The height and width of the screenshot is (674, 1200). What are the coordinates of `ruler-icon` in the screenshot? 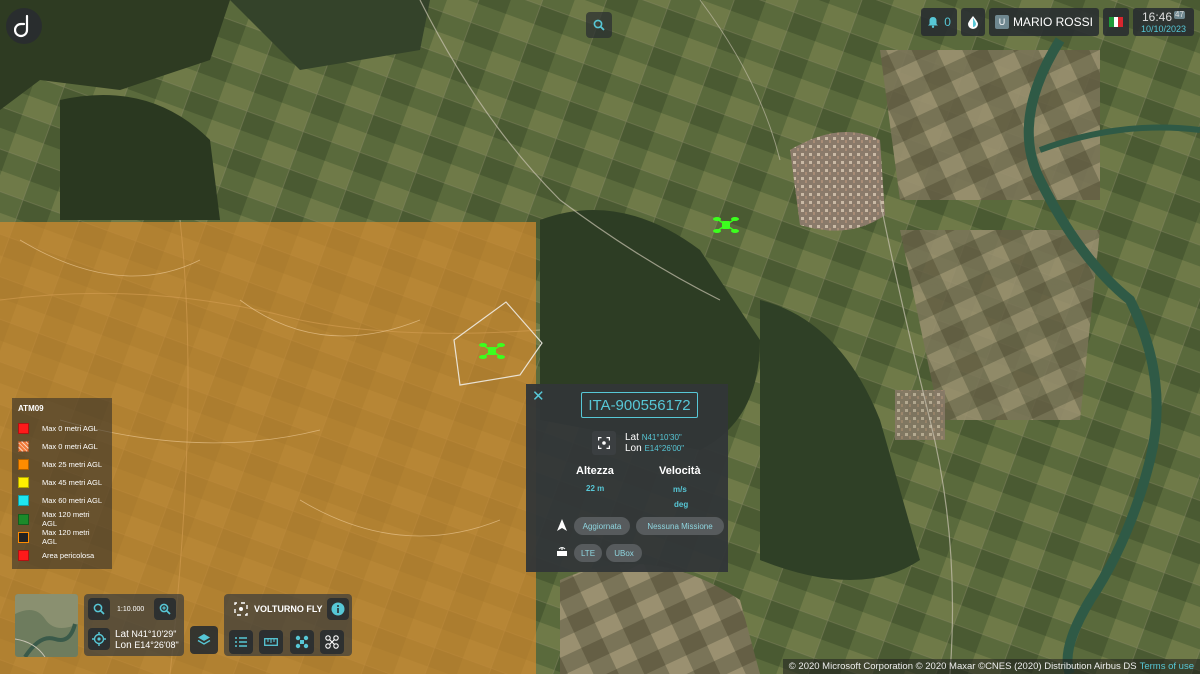 It's located at (271, 642).